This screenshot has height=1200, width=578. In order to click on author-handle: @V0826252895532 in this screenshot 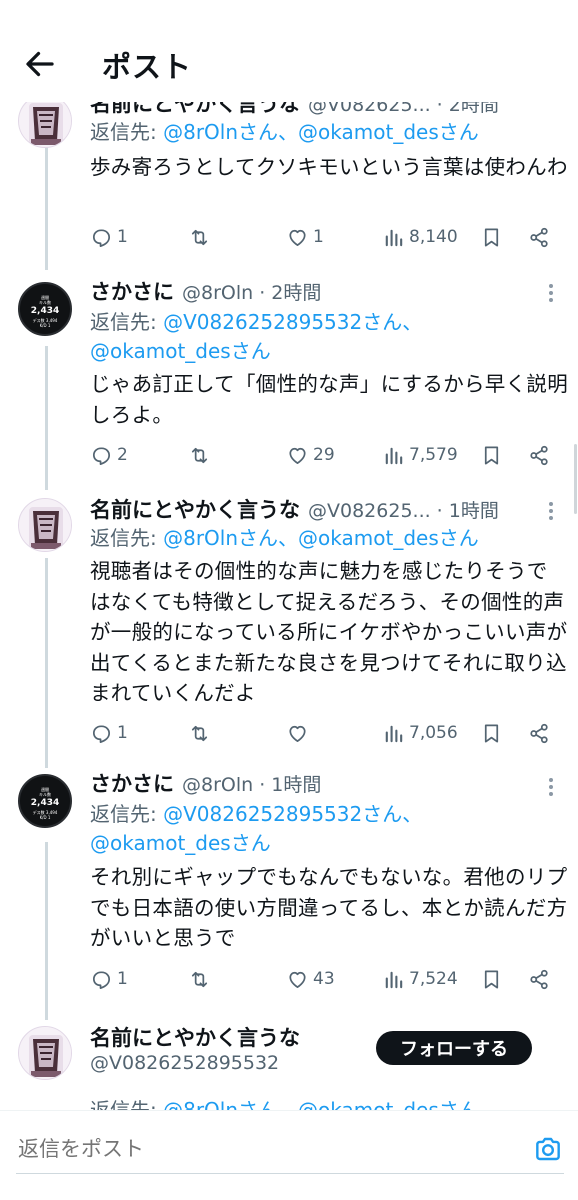, I will do `click(184, 1067)`.